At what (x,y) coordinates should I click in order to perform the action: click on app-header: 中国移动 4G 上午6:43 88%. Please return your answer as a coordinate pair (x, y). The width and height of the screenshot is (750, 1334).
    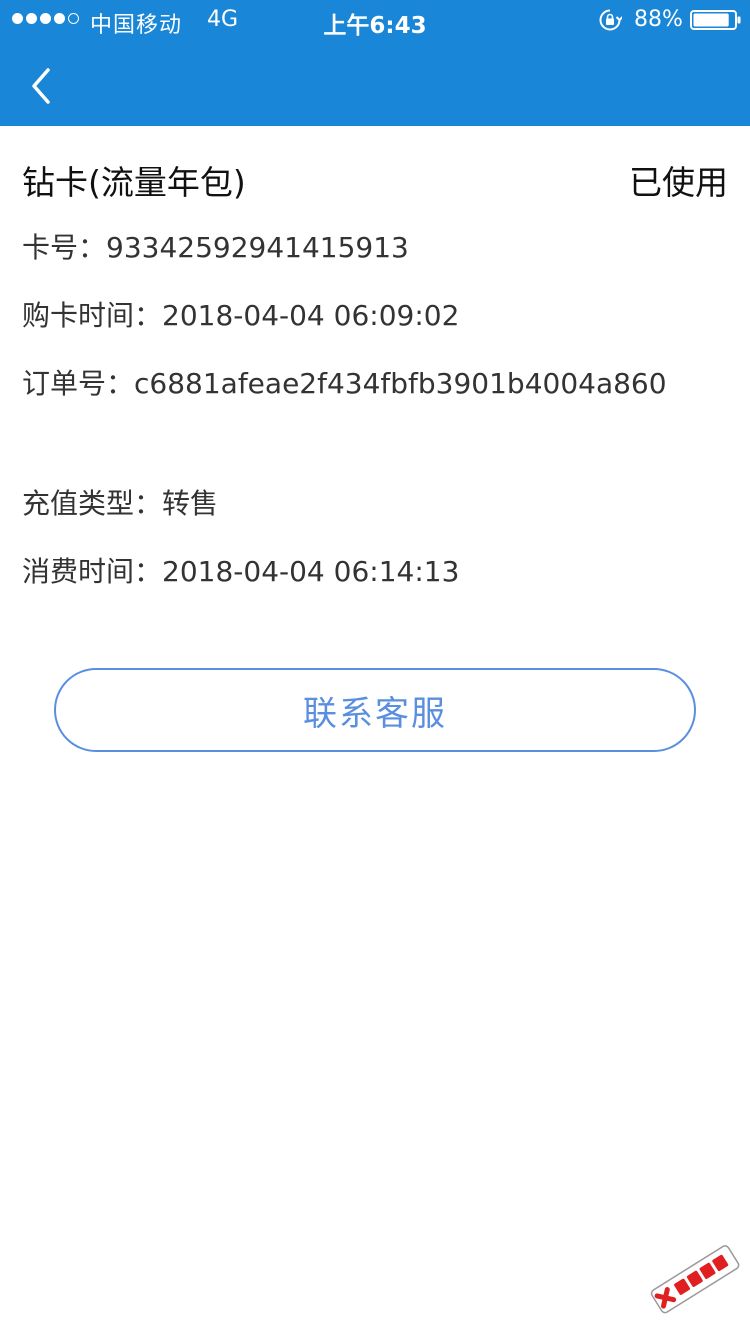
    Looking at the image, I should click on (375, 63).